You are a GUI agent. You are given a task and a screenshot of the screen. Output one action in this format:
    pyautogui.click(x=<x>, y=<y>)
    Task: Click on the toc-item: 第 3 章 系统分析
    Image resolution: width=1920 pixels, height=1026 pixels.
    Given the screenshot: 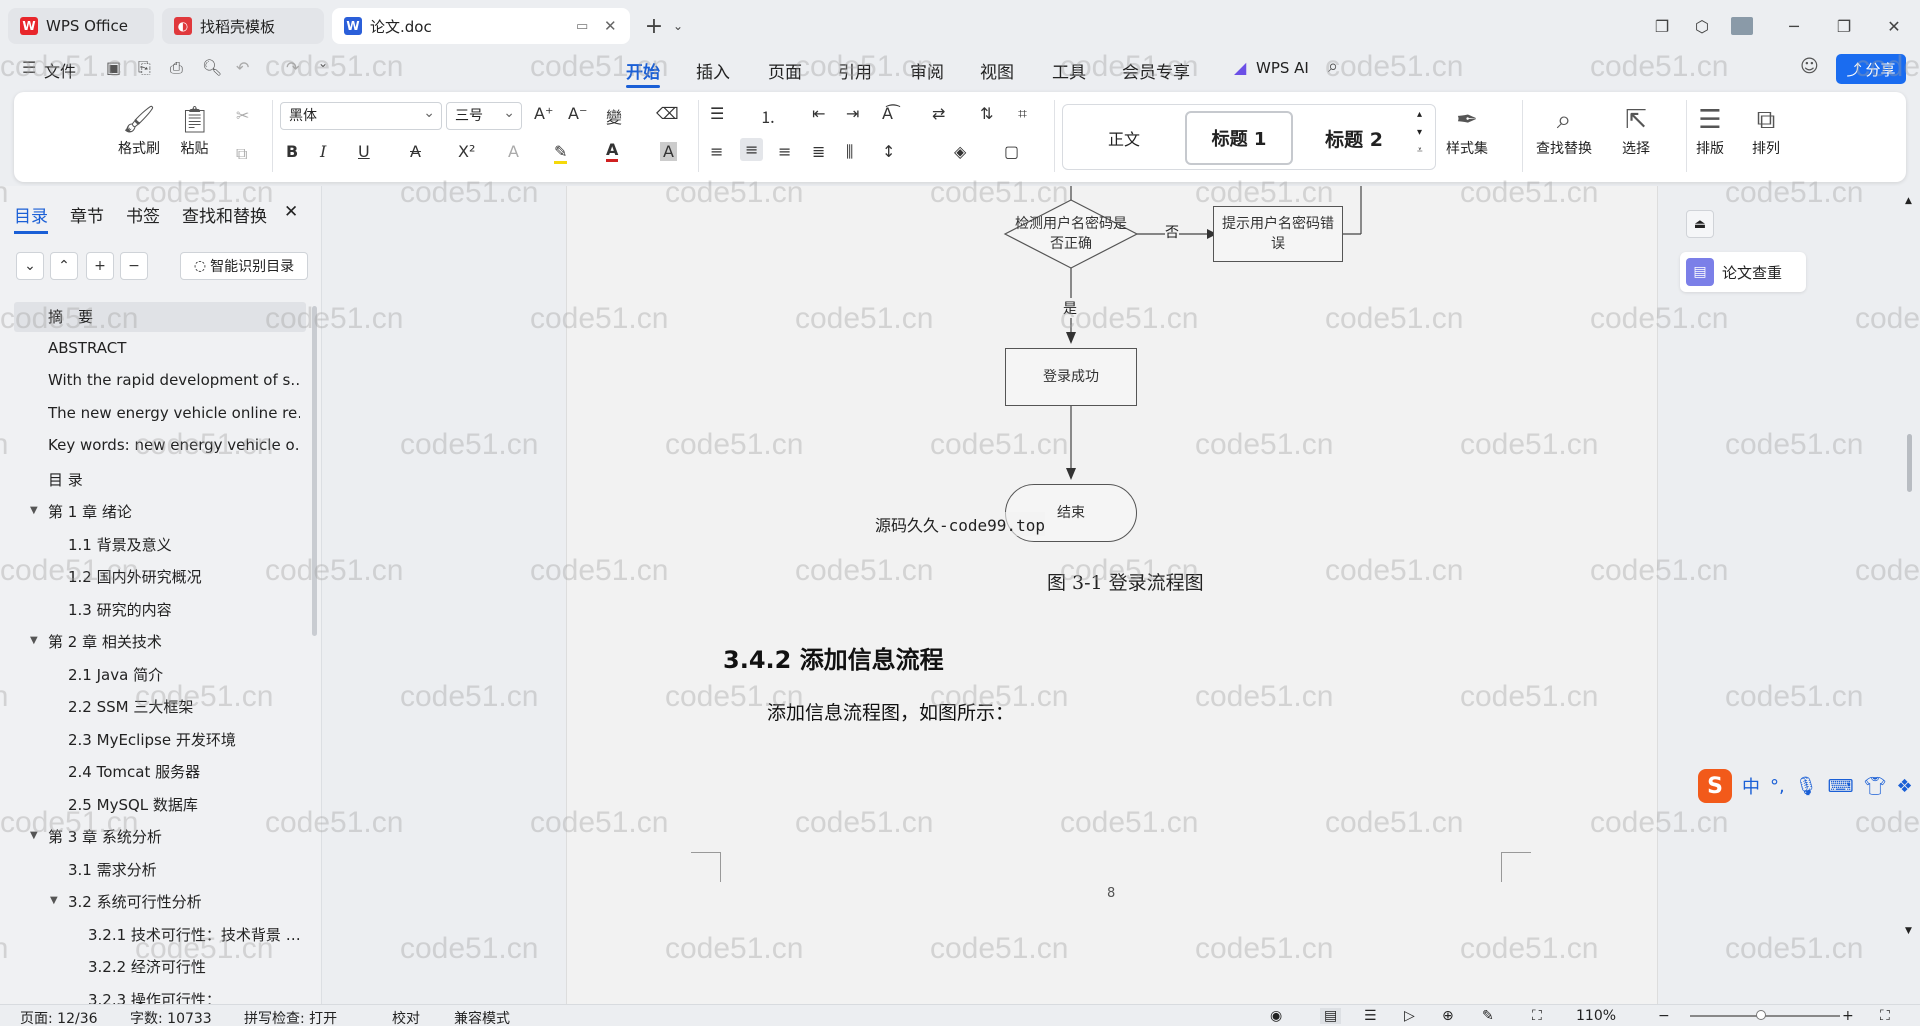 What is the action you would take?
    pyautogui.click(x=174, y=836)
    